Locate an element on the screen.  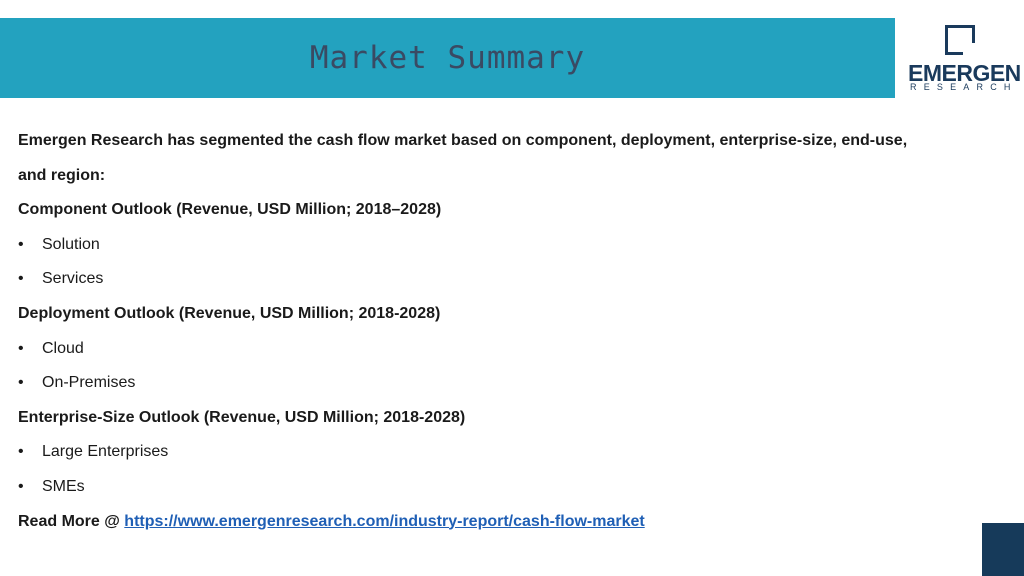
logo-subtitle: RESEARCH is located at coordinates (964, 87).